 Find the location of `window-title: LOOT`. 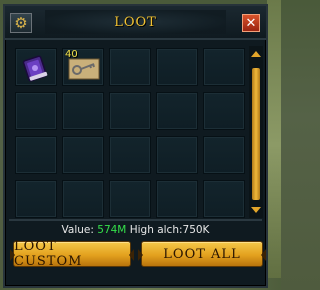

window-title: LOOT is located at coordinates (135, 22).